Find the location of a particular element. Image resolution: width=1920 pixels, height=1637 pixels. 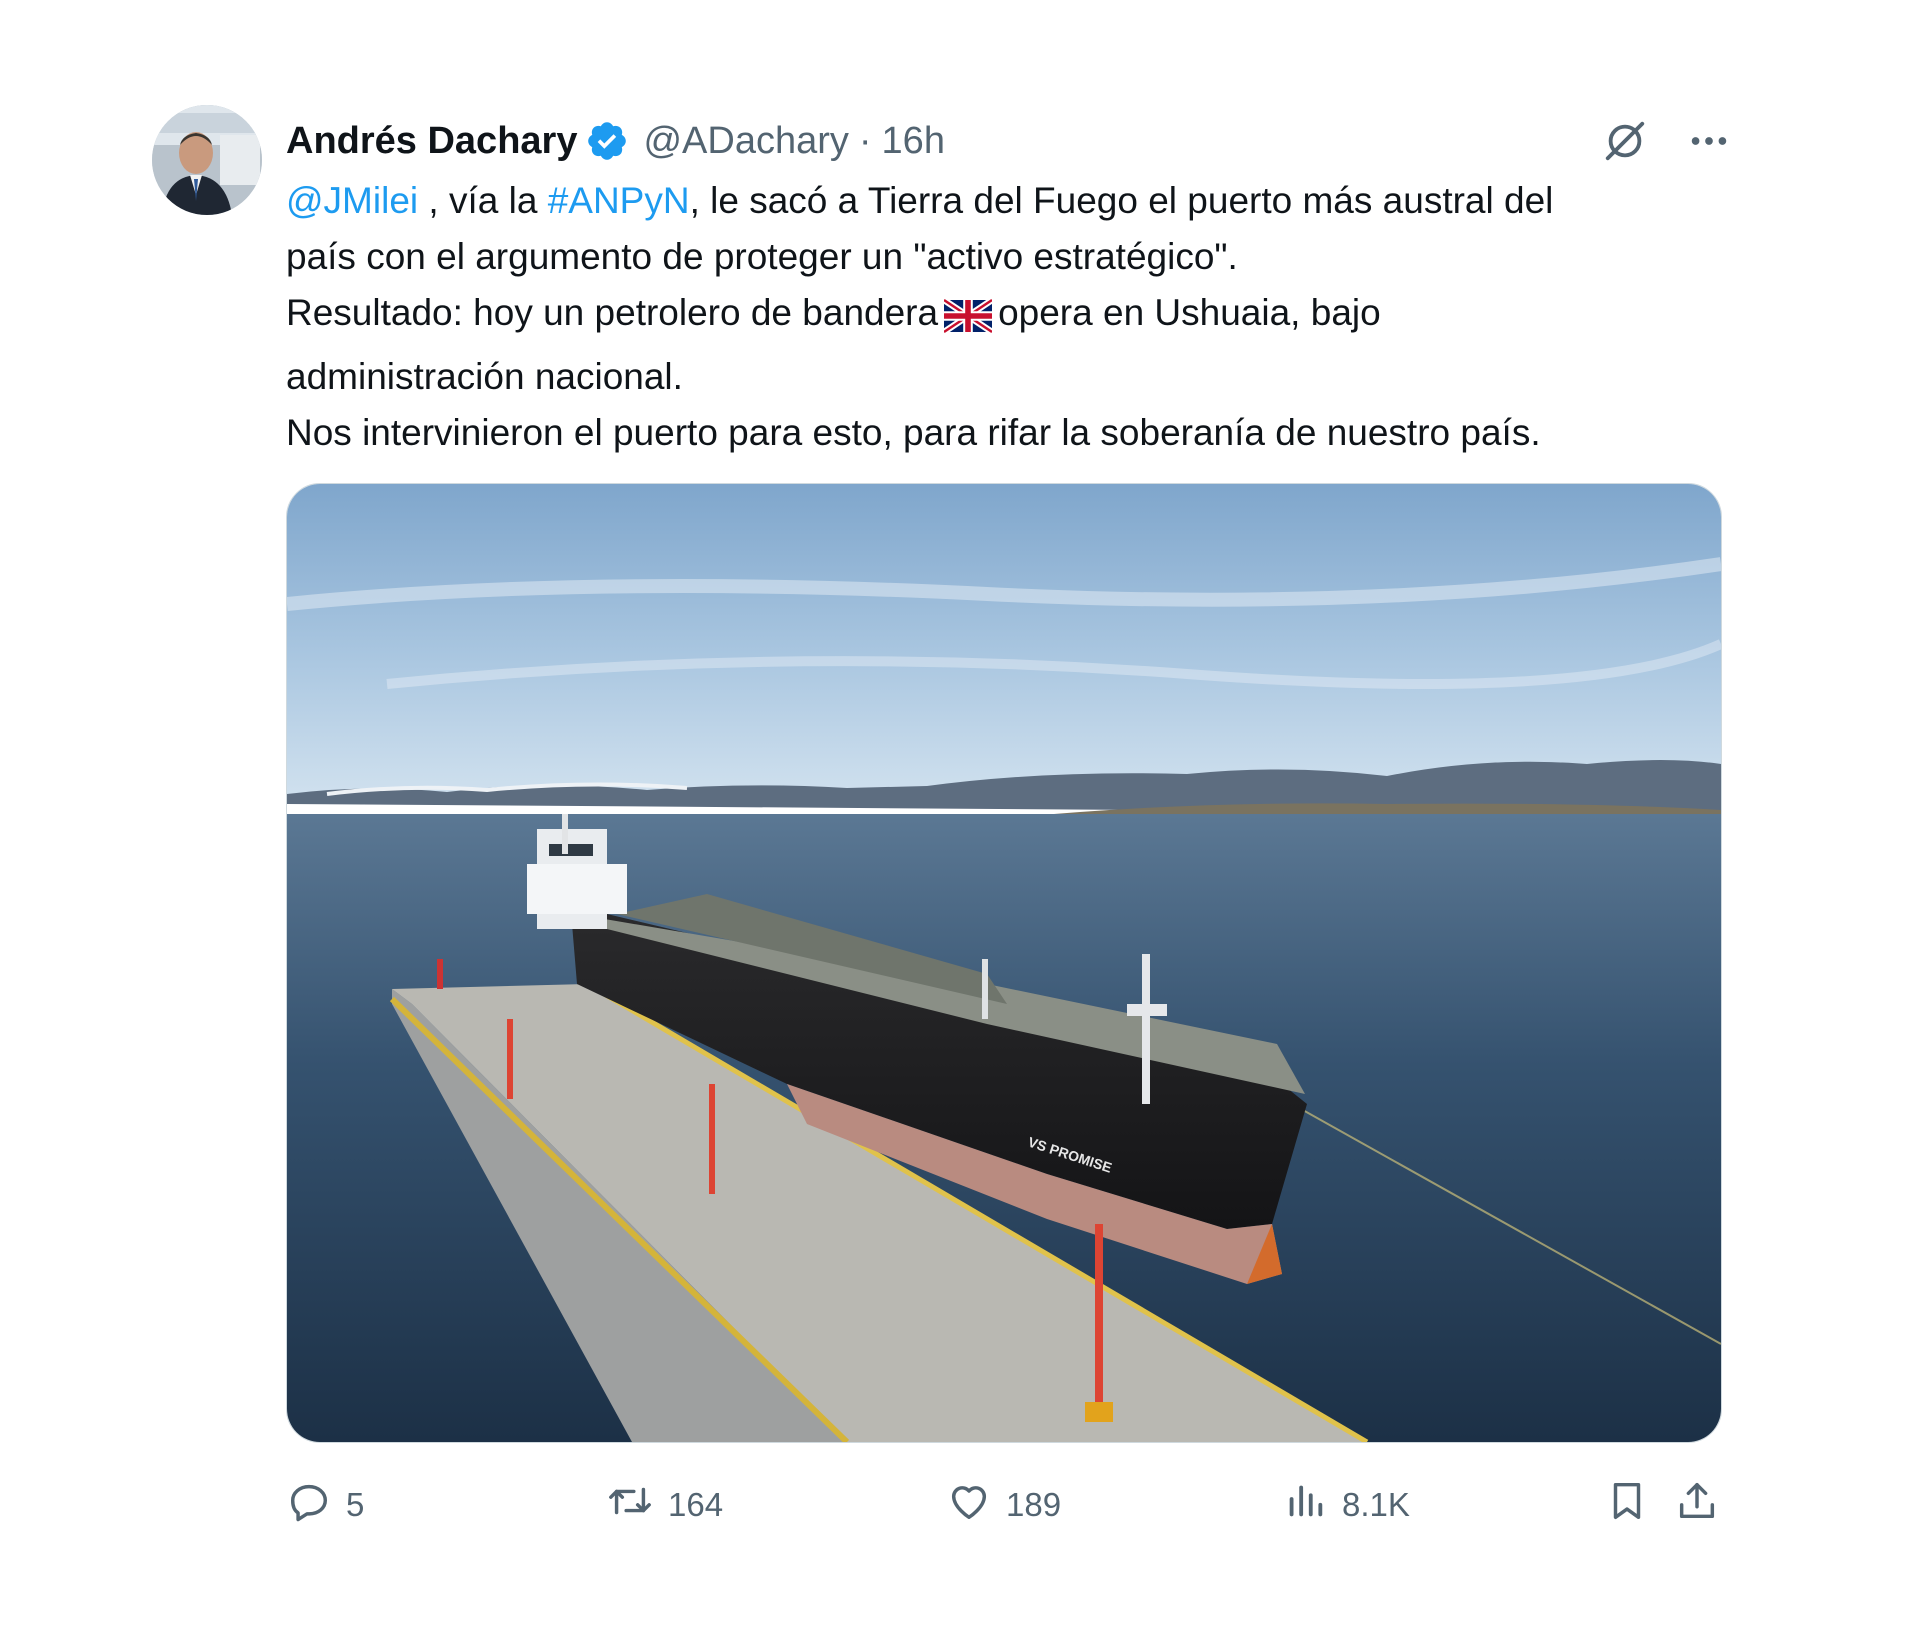

bookmark-button is located at coordinates (1627, 1505).